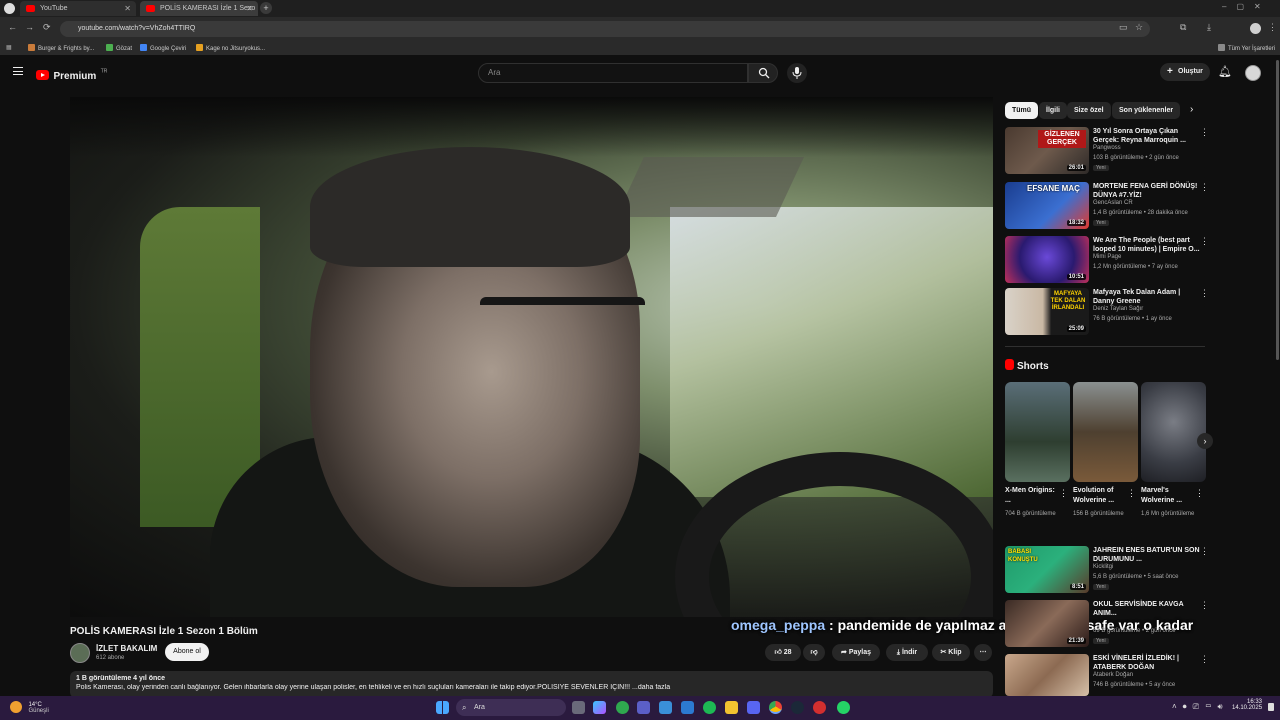 The width and height of the screenshot is (1280, 720). I want to click on steam-icon, so click(797, 707).